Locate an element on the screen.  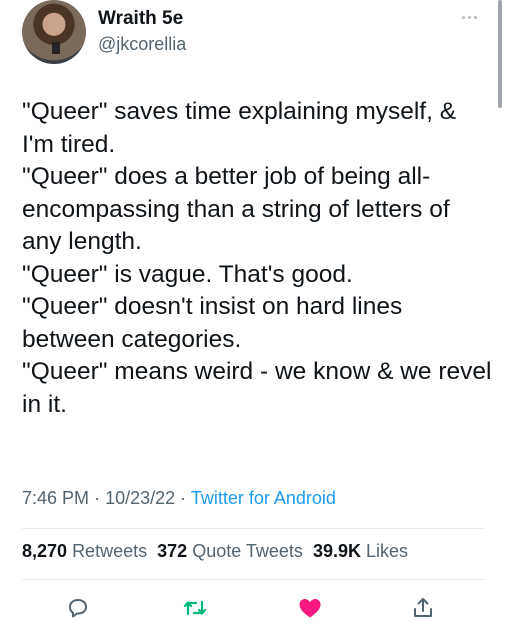
tweet-line: "Queer" is vague. That's good. is located at coordinates (187, 274).